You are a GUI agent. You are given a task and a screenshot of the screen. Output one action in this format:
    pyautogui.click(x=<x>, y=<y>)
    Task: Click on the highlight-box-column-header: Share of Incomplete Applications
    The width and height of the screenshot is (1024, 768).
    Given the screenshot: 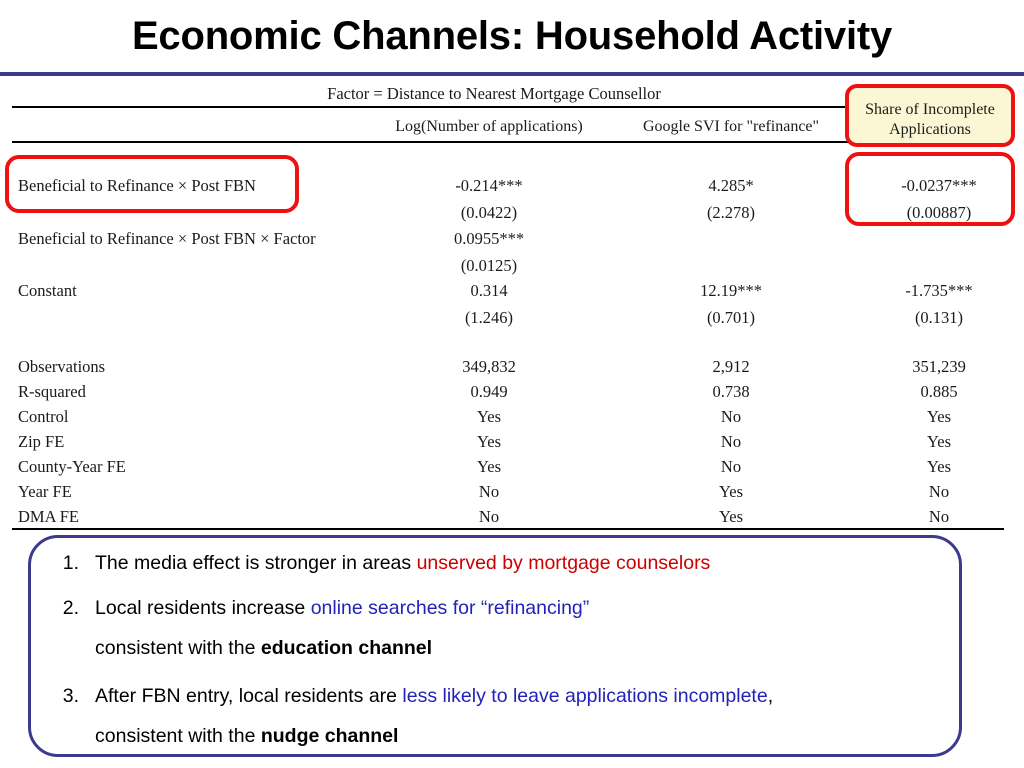 What is the action you would take?
    pyautogui.click(x=930, y=115)
    